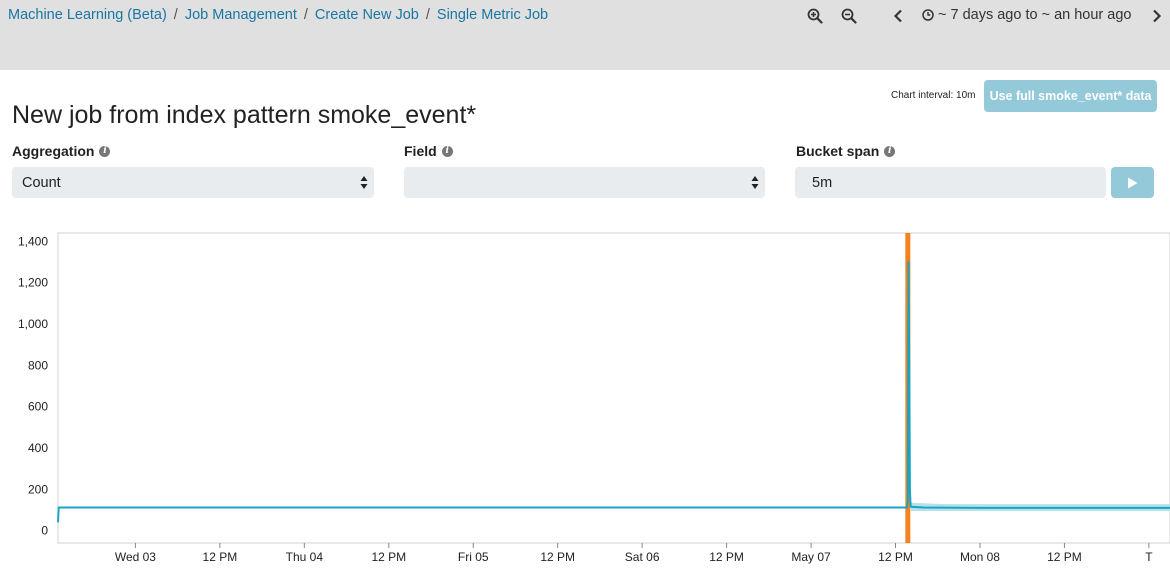 Image resolution: width=1170 pixels, height=585 pixels. What do you see at coordinates (193, 182) in the screenshot?
I see `aggregation-select: Count` at bounding box center [193, 182].